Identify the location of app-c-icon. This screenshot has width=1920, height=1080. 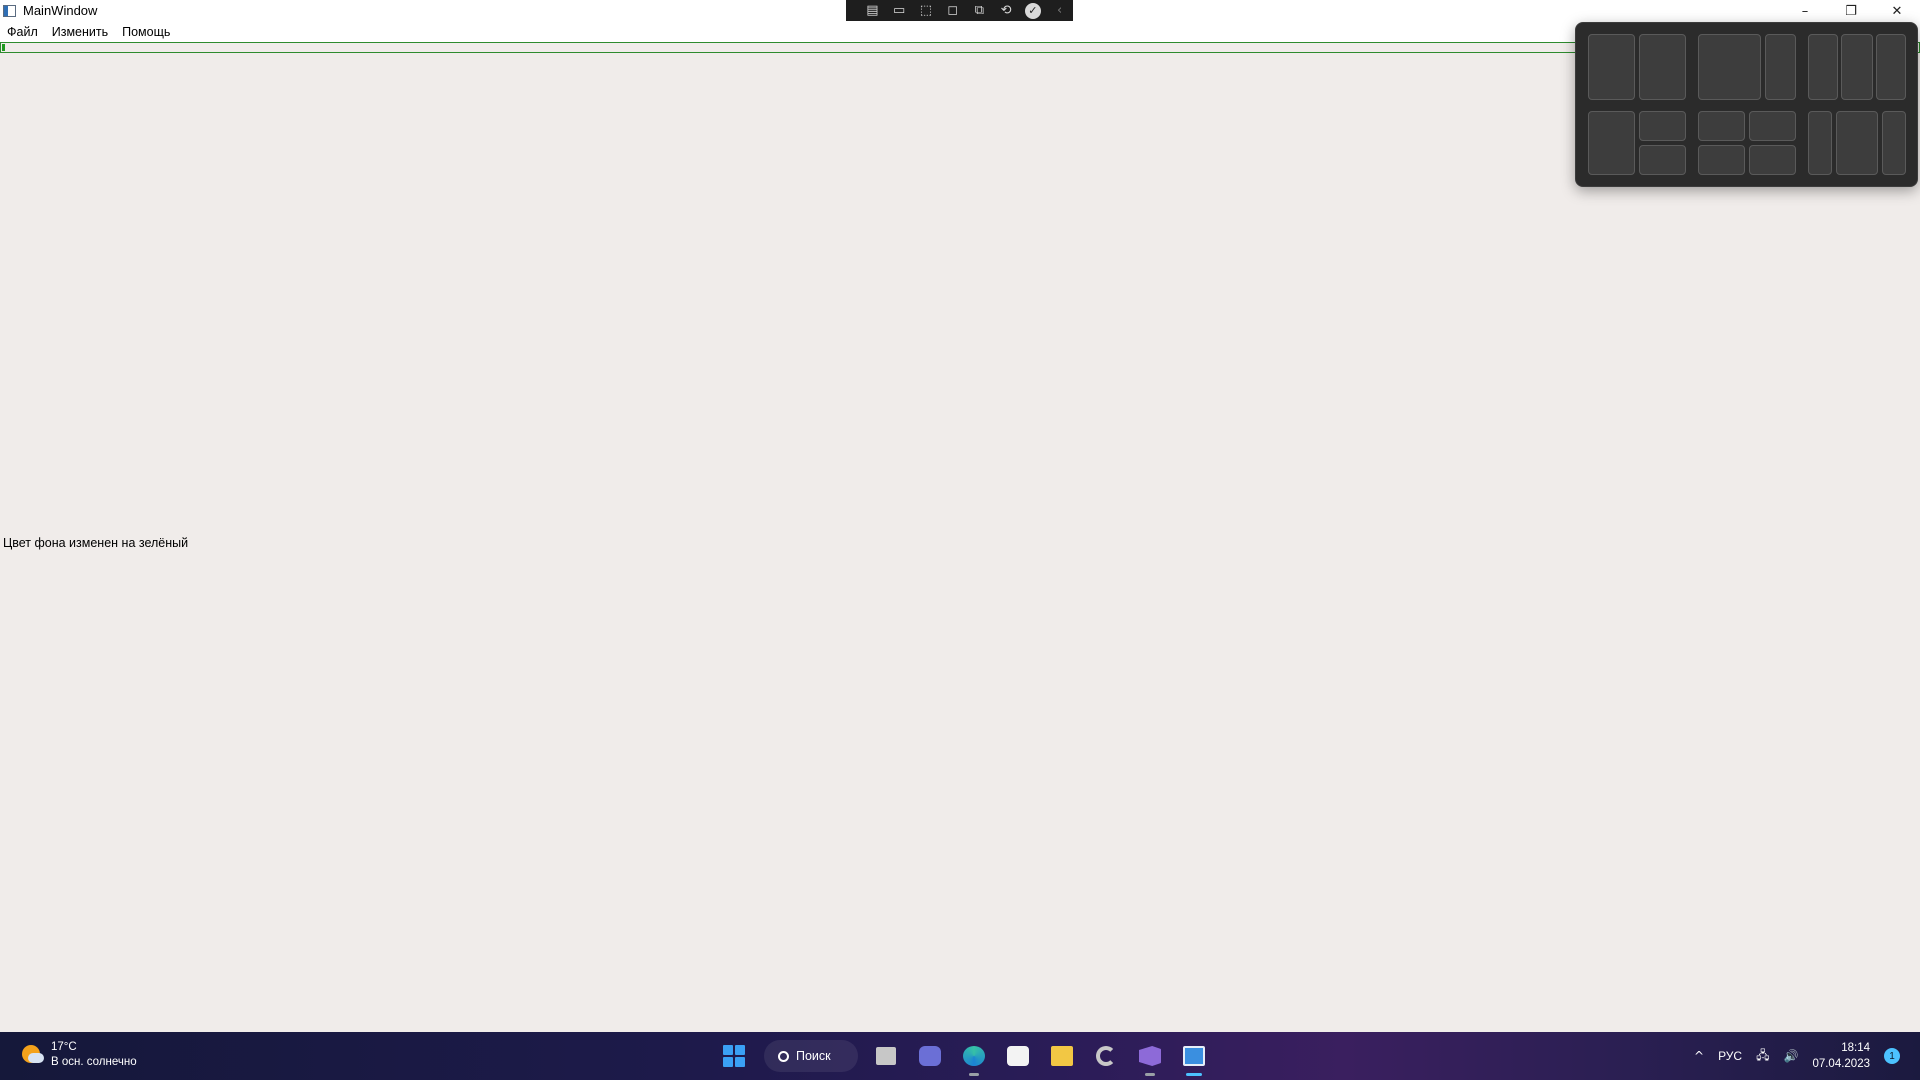
(1106, 1056).